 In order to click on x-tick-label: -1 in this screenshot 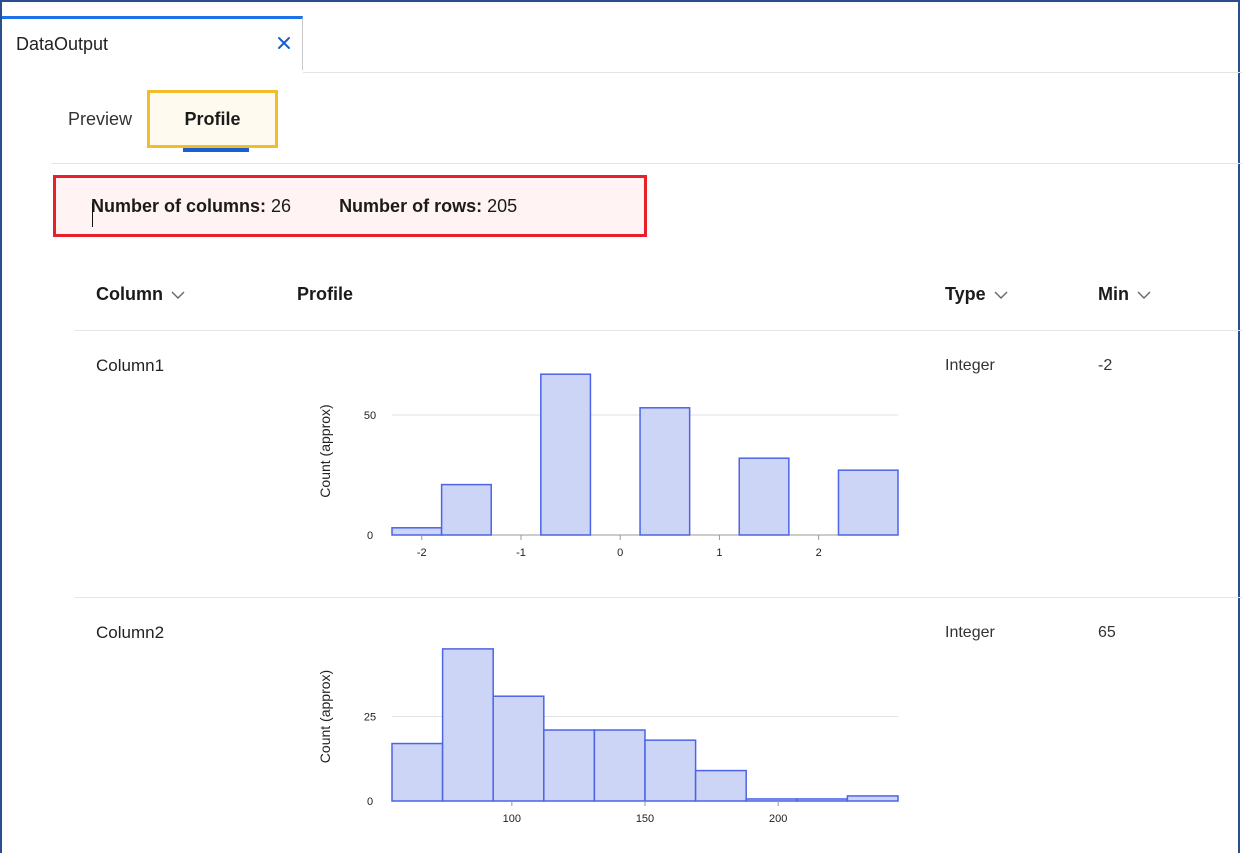, I will do `click(521, 553)`.